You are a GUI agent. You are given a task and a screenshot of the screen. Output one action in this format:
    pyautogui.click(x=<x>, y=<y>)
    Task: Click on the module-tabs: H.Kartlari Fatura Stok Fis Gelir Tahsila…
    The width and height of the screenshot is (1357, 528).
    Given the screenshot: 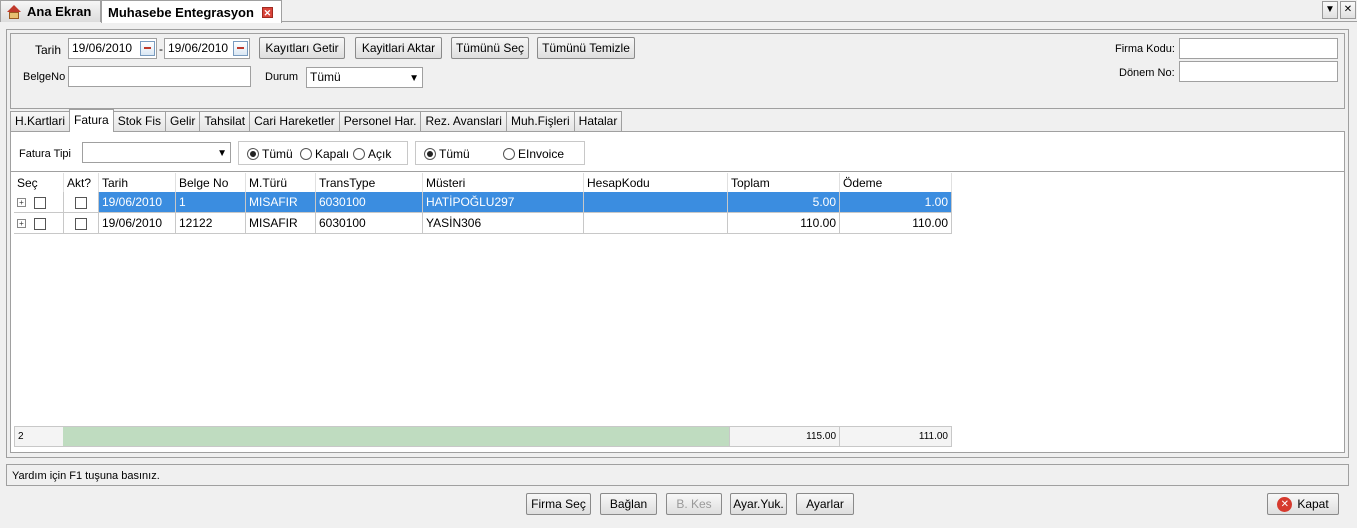 What is the action you would take?
    pyautogui.click(x=316, y=120)
    